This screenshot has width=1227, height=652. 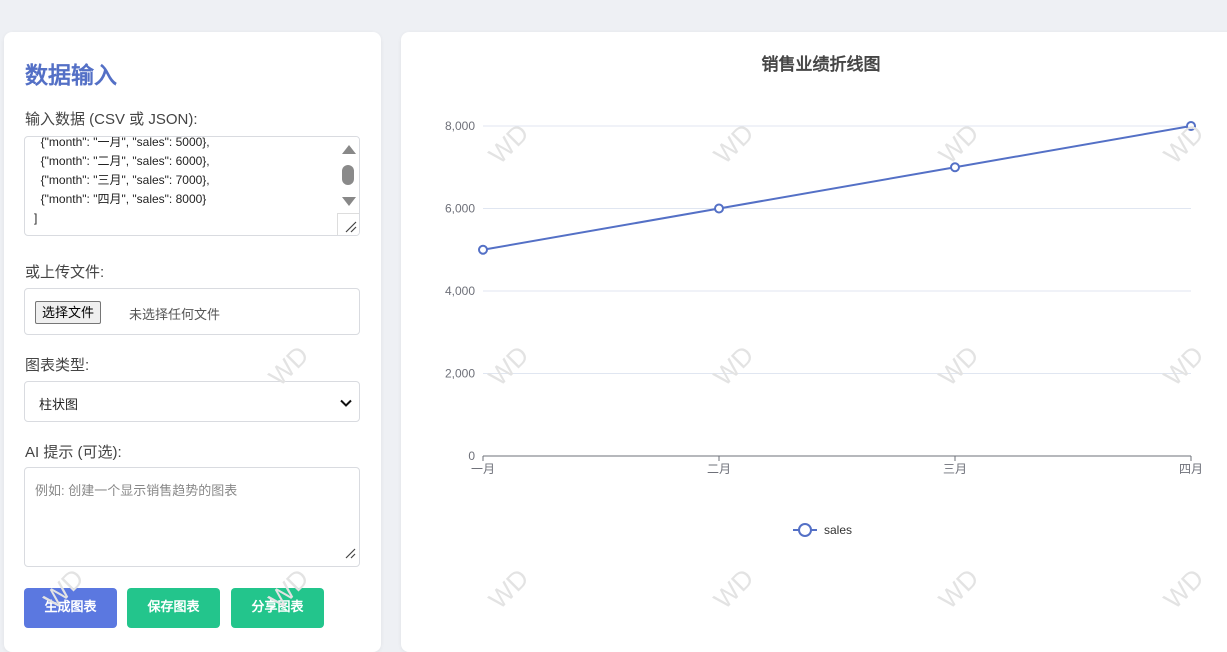 I want to click on scroll-down-arrow-icon, so click(x=349, y=201).